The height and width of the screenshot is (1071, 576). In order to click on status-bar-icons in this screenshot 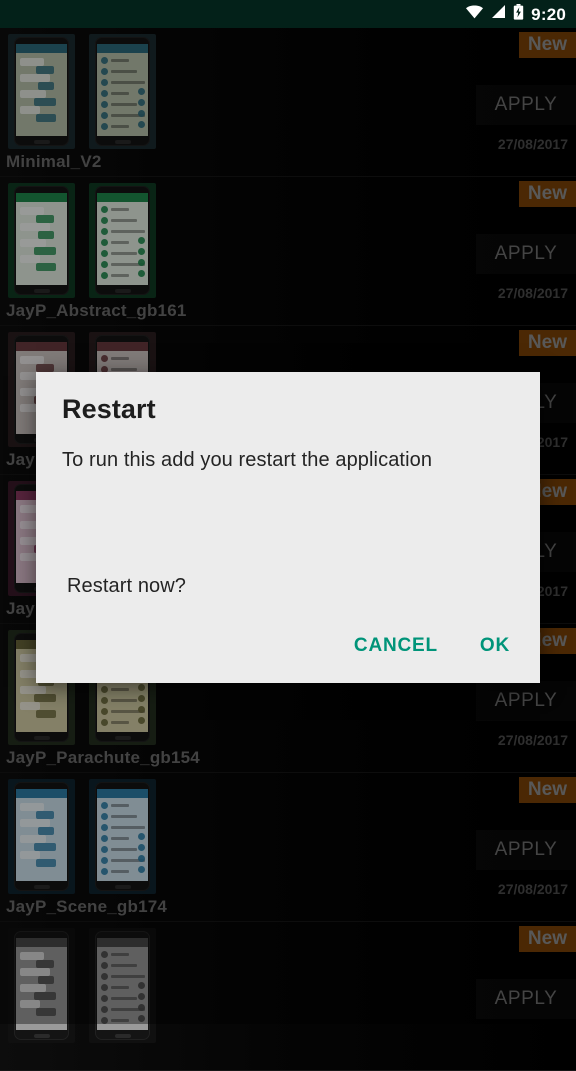, I will do `click(494, 14)`.